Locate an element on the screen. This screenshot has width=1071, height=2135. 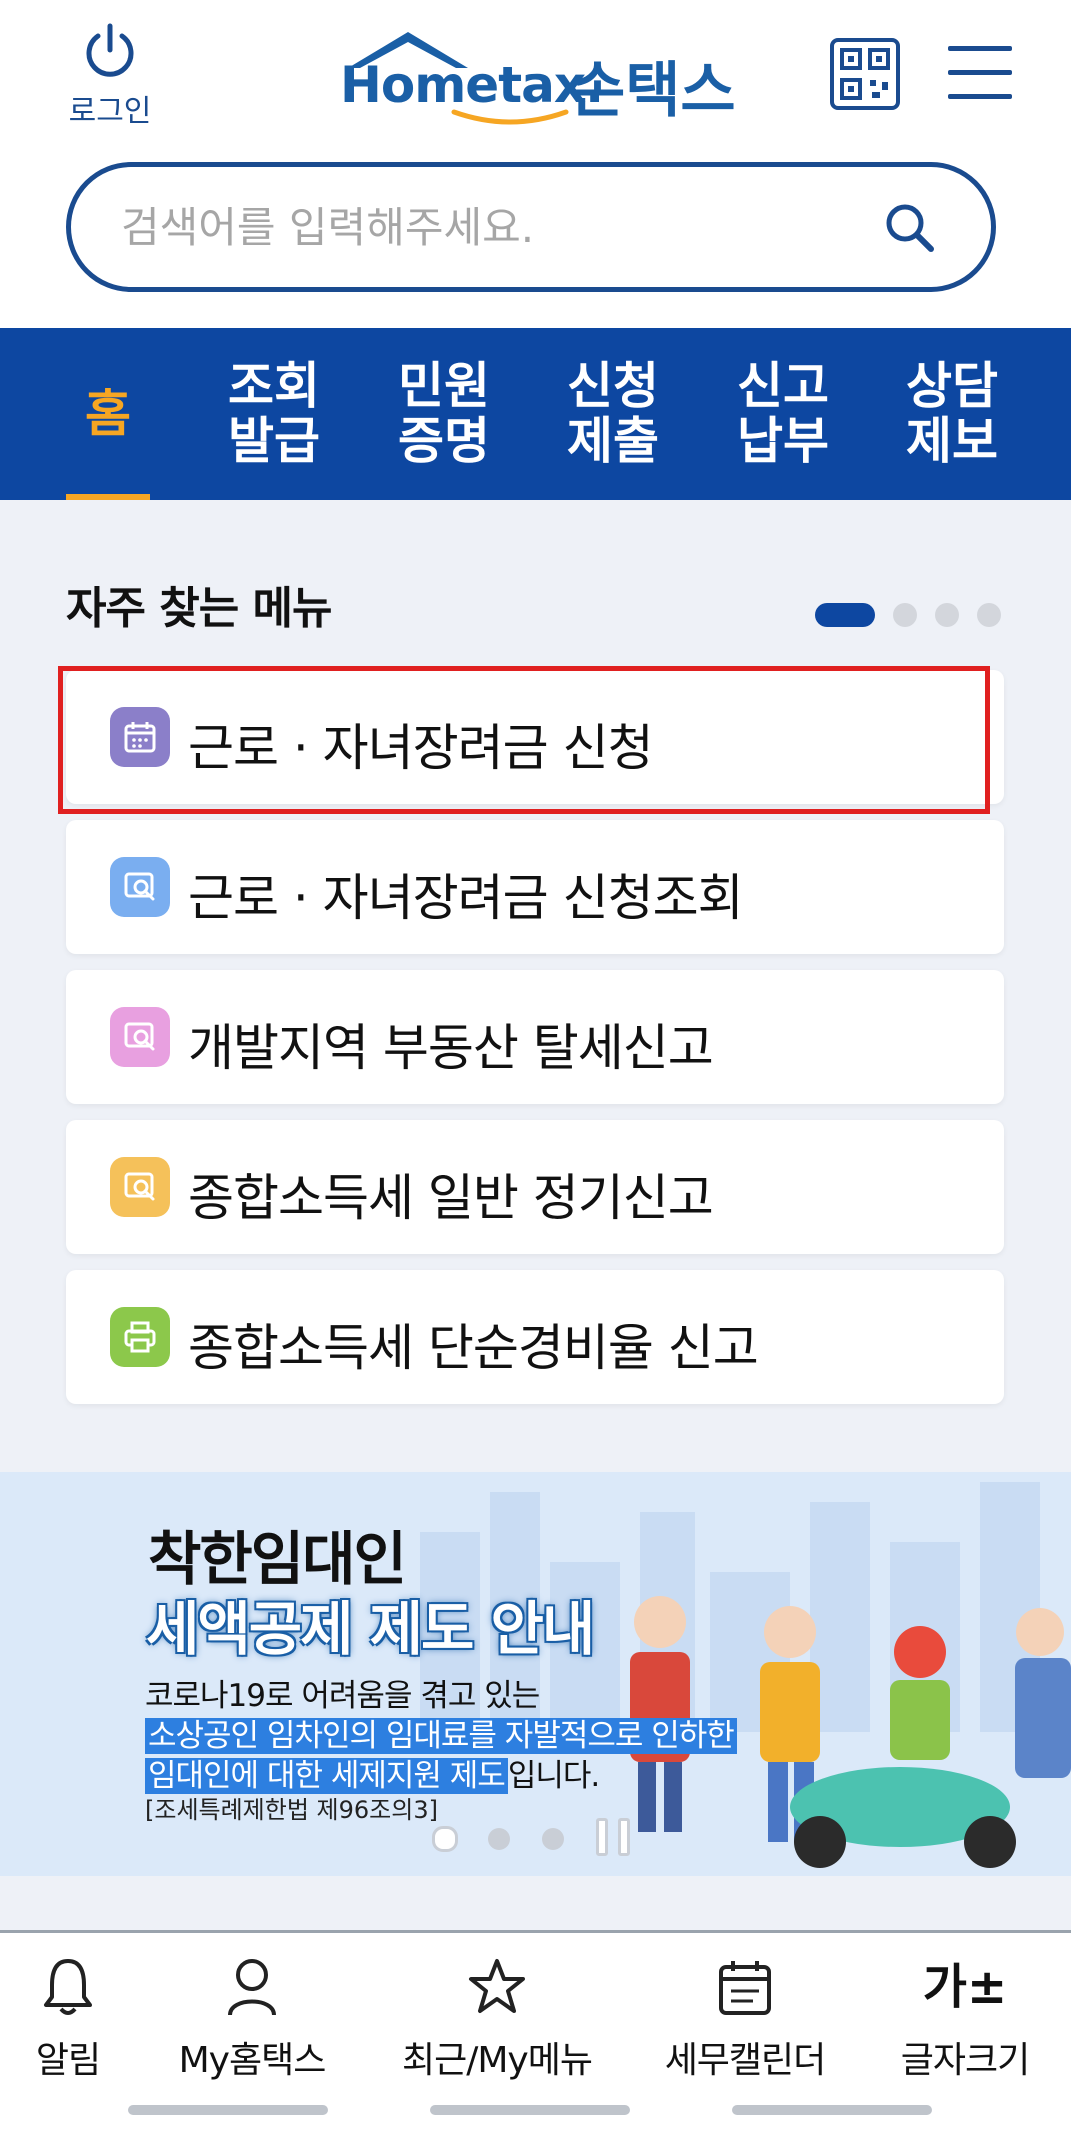
tab-label: 세무캘린더 is located at coordinates (745, 2060).